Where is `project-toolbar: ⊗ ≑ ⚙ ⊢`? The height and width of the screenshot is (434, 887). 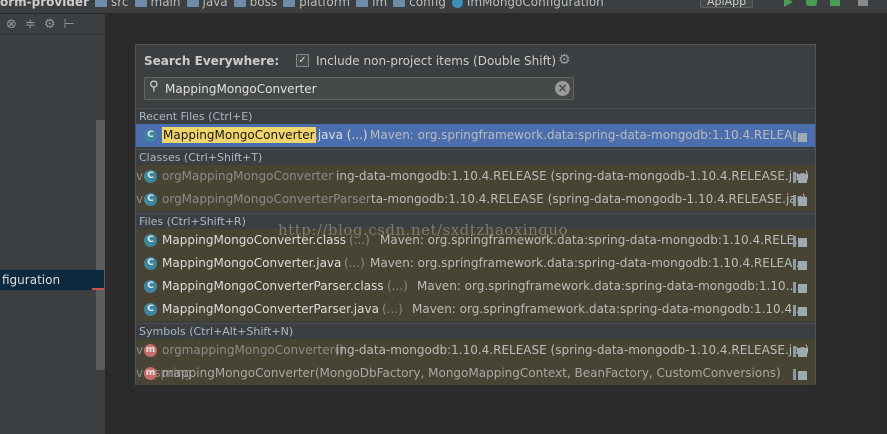 project-toolbar: ⊗ ≑ ⚙ ⊢ is located at coordinates (52, 24).